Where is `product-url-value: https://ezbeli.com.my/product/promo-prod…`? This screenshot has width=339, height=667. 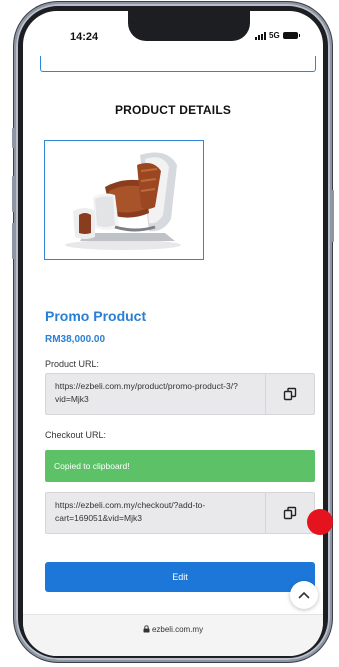 product-url-value: https://ezbeli.com.my/product/promo-prod… is located at coordinates (146, 392).